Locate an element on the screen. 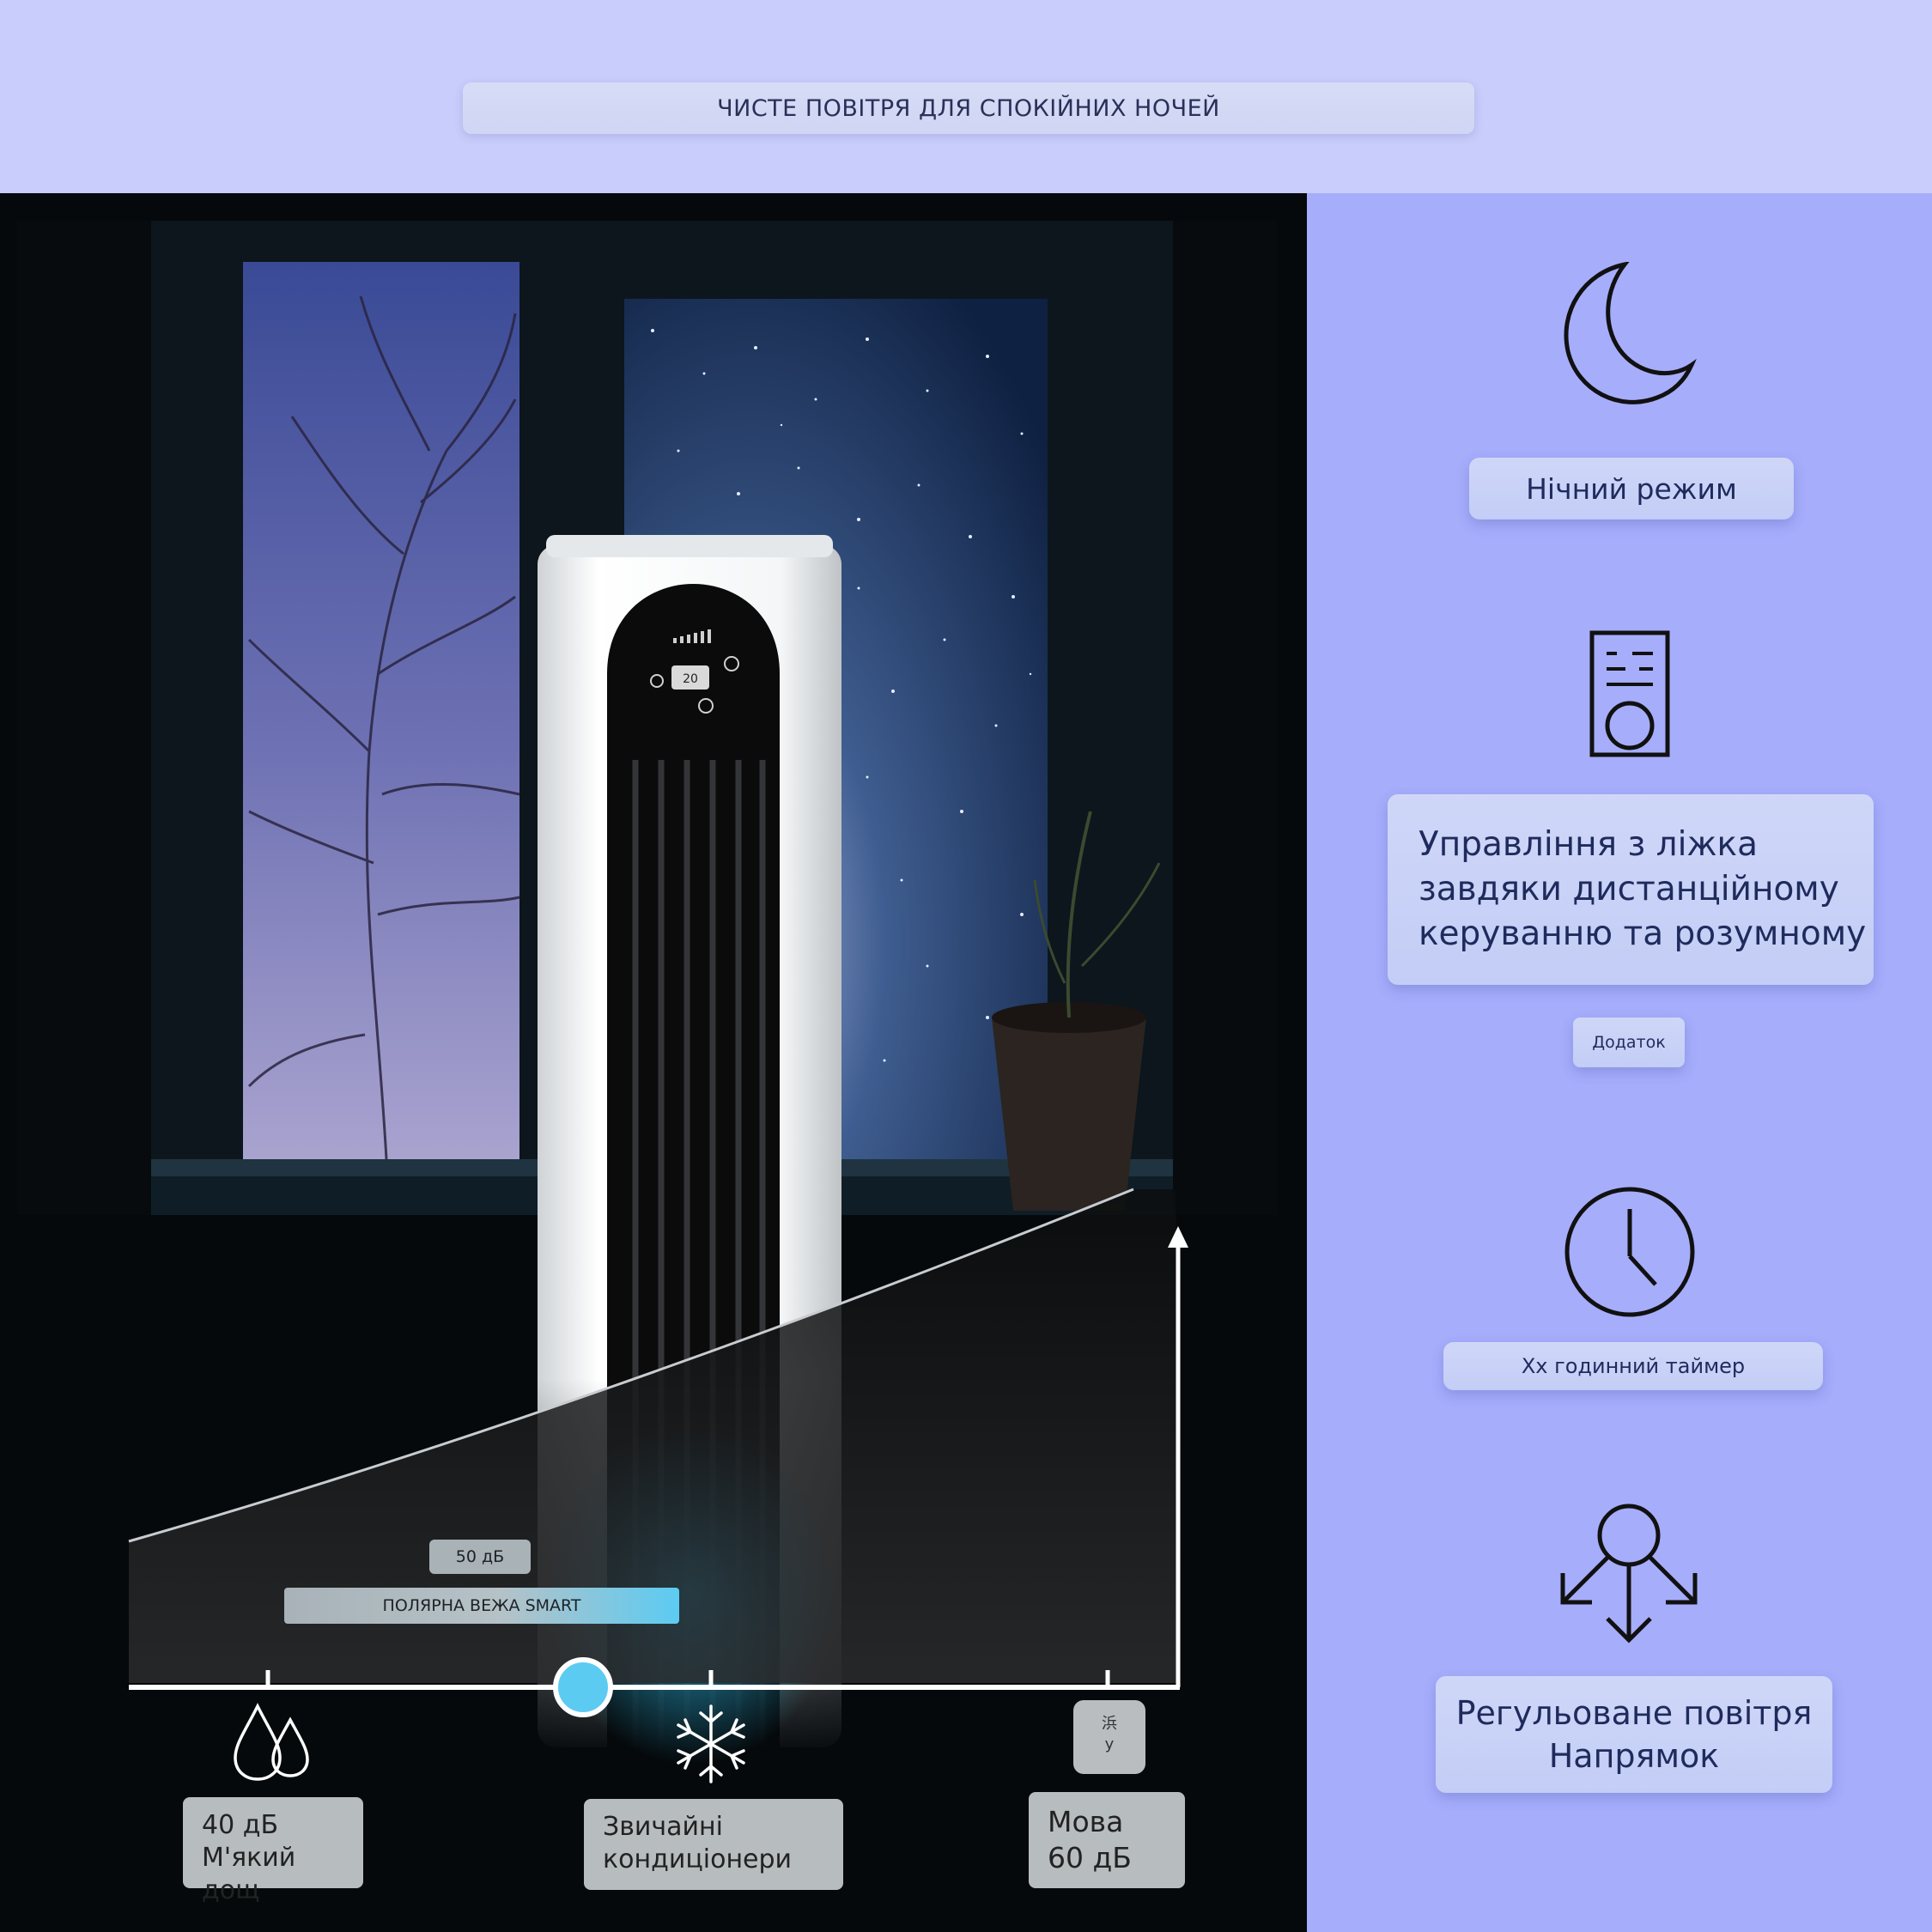 This screenshot has width=1932, height=1932. label-speech: Мова 60 дБ is located at coordinates (1107, 1840).